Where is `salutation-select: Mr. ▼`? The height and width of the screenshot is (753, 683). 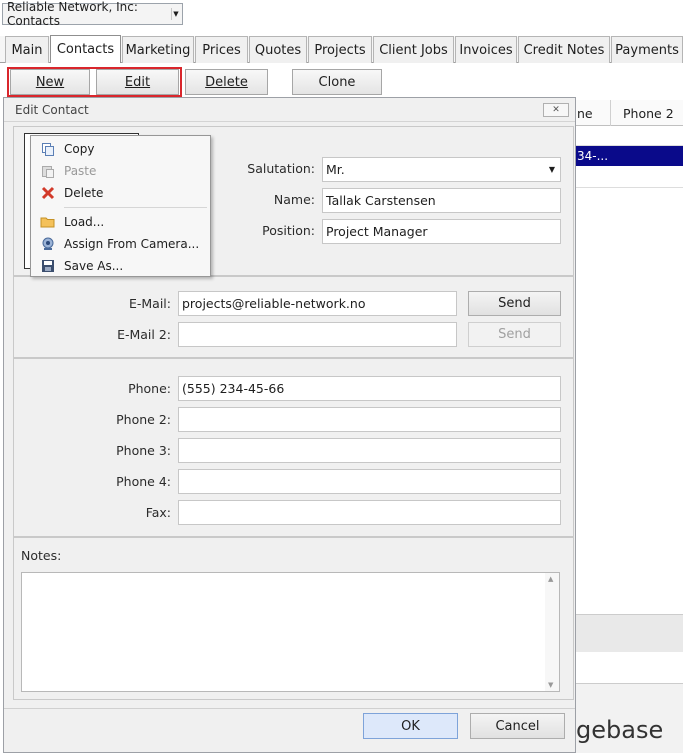
salutation-select: Mr. ▼ is located at coordinates (441, 169).